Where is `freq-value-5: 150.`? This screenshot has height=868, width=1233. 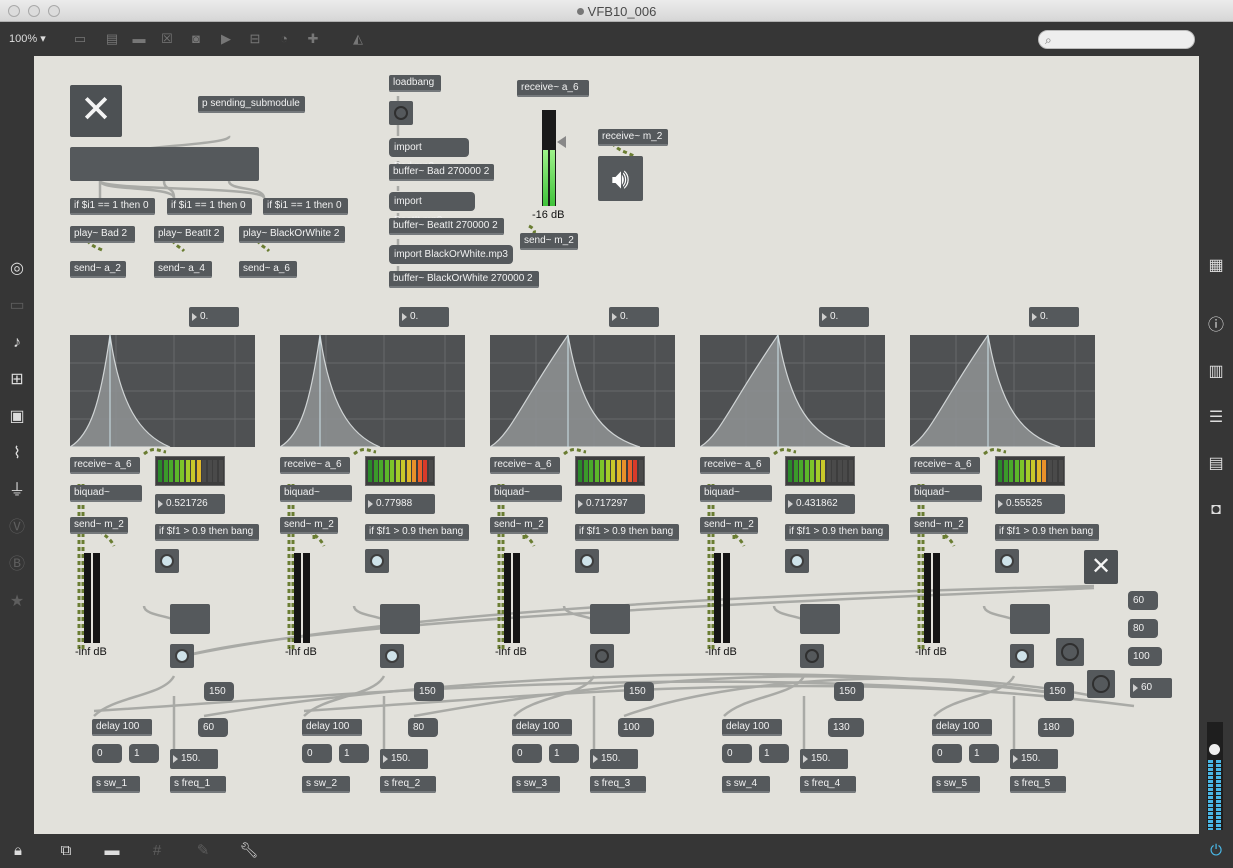
freq-value-5: 150. is located at coordinates (1034, 759).